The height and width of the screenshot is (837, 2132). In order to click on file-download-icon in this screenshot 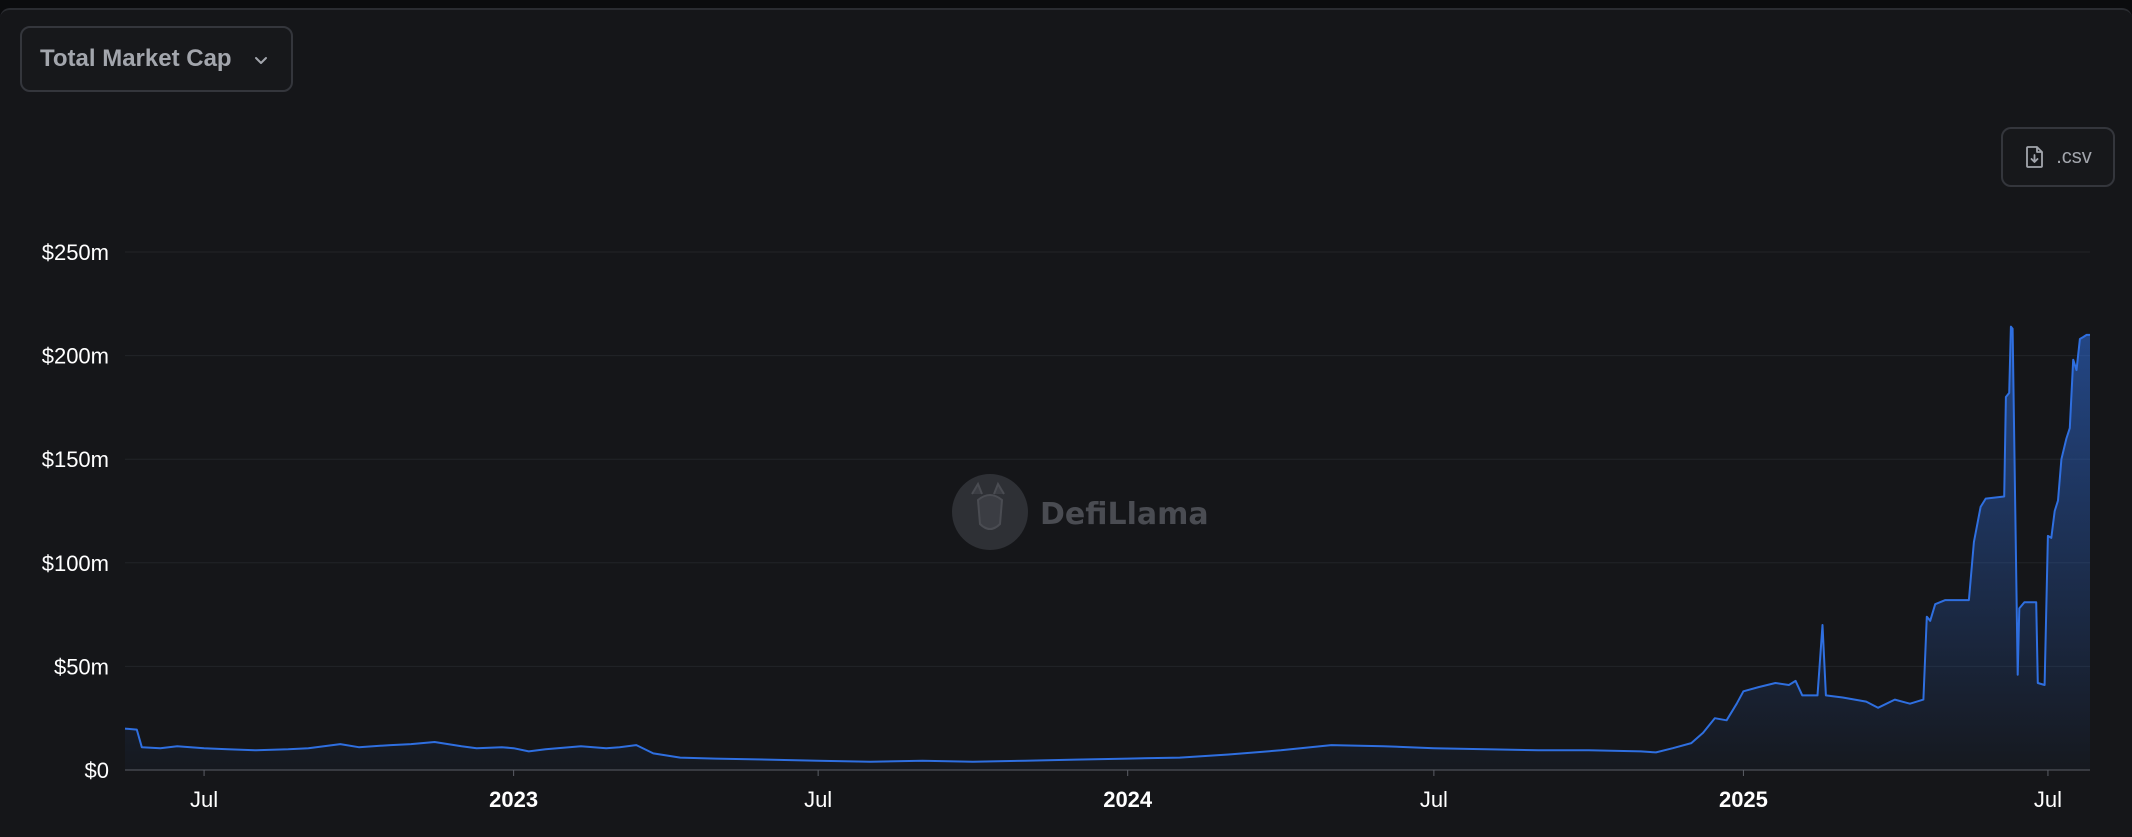, I will do `click(2035, 157)`.